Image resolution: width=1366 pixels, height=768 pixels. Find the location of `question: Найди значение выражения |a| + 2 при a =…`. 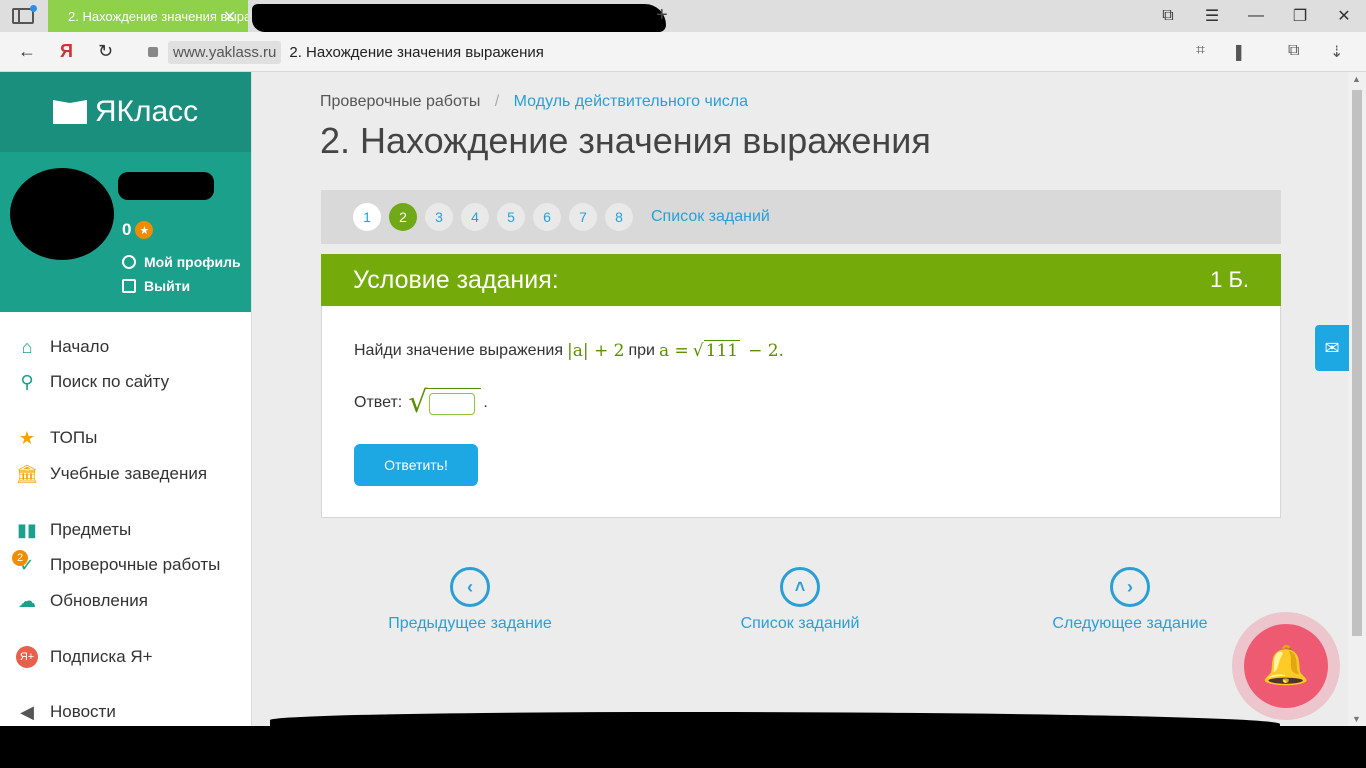

question: Найди значение выражения |a| + 2 при a =… is located at coordinates (571, 350).